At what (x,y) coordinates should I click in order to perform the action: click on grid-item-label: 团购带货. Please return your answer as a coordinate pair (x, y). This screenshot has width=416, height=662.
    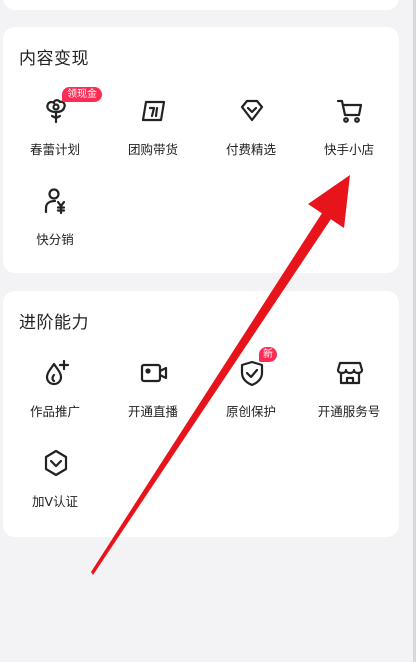
    Looking at the image, I should click on (152, 149).